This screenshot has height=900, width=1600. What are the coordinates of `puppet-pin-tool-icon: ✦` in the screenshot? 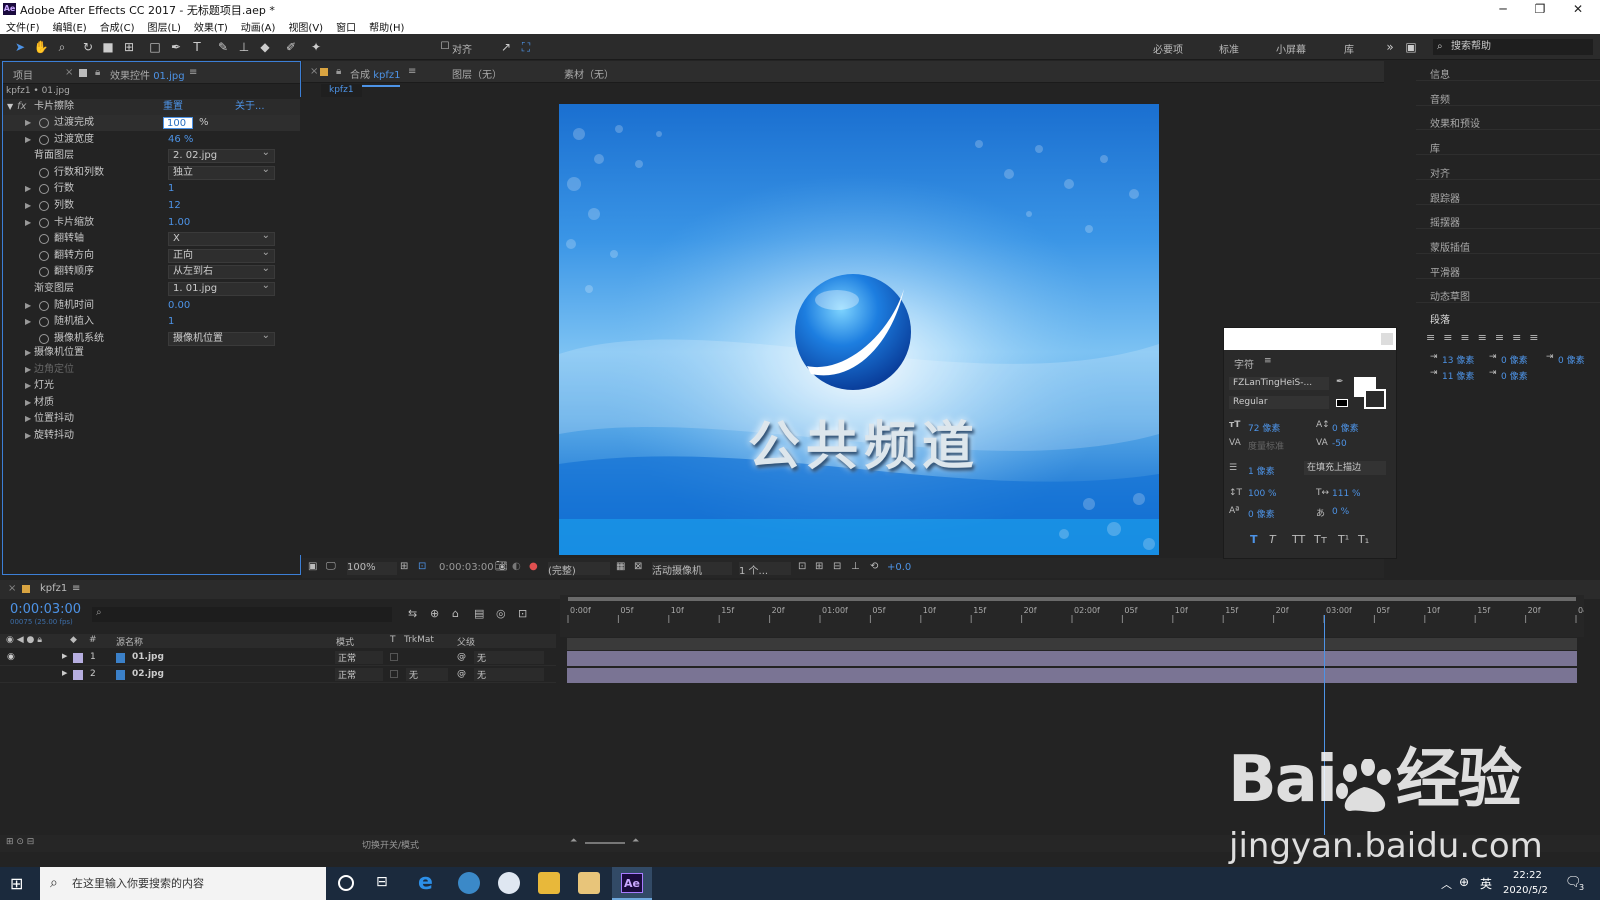 It's located at (316, 47).